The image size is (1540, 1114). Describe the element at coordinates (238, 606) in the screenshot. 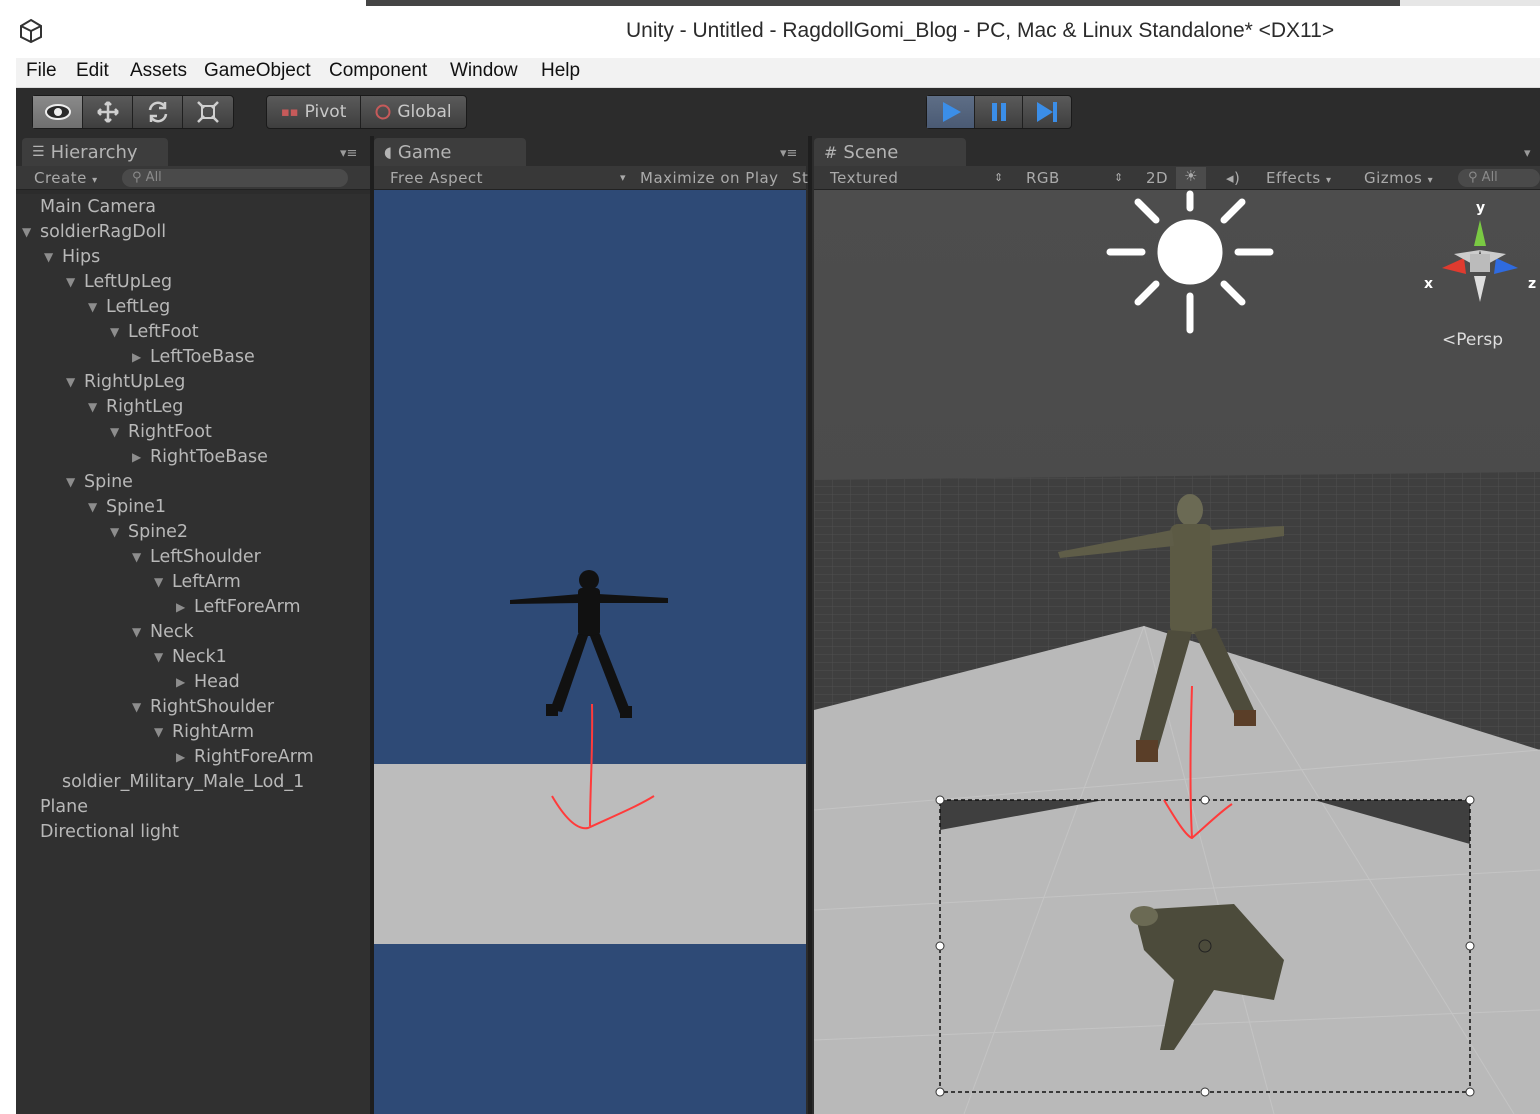

I see `hierarchy-item: ▶ LeftForeArm` at that location.